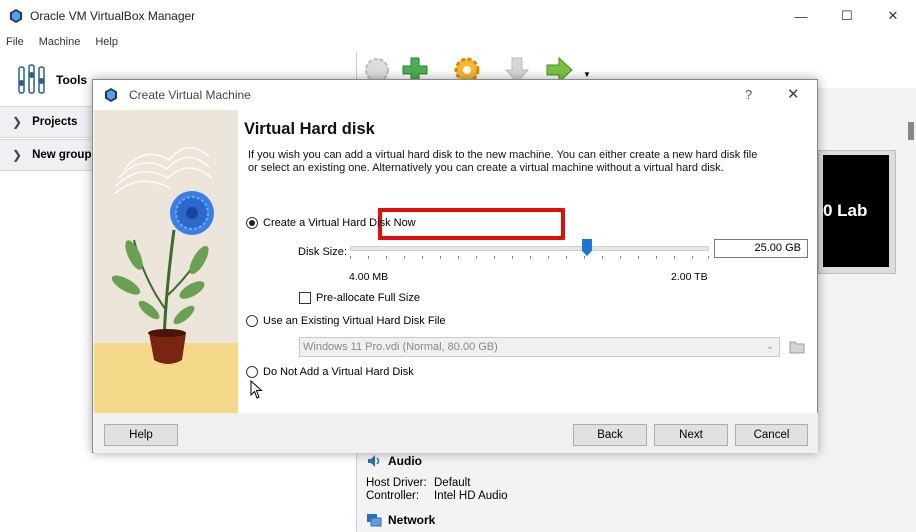  What do you see at coordinates (471, 496) in the screenshot?
I see `controller-value: Intel HD Audio` at bounding box center [471, 496].